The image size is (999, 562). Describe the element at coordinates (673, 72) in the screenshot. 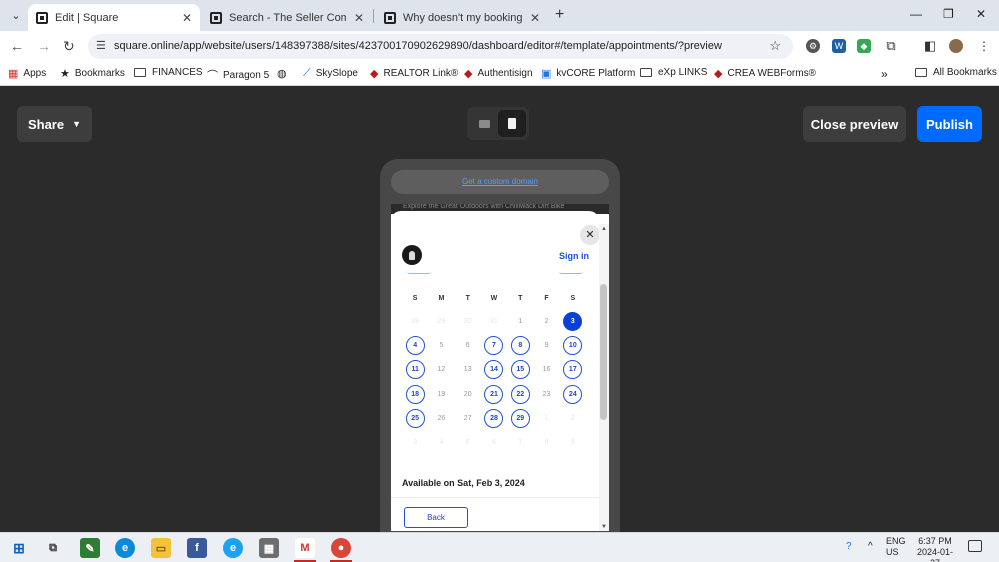

I see `bookmark-exp-links: eXp LINKS` at that location.